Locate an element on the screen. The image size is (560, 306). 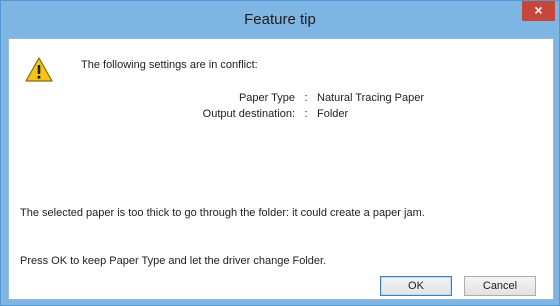
setting-value: Folder is located at coordinates (333, 114).